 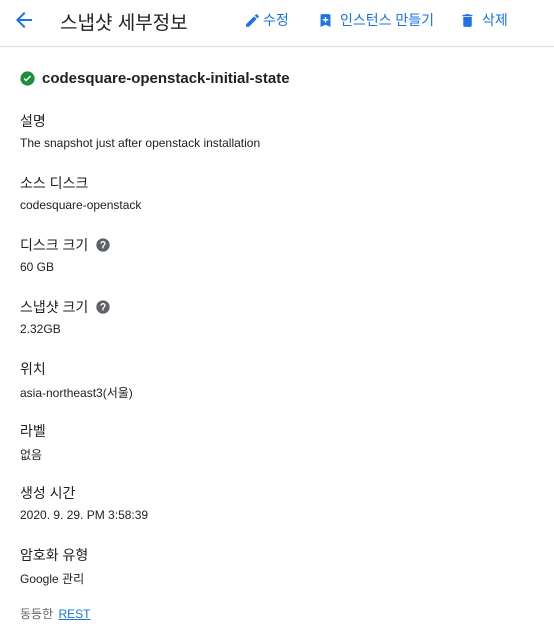 I want to click on created-value: 2020. 9. 29. PM 3:58:39, so click(x=84, y=515).